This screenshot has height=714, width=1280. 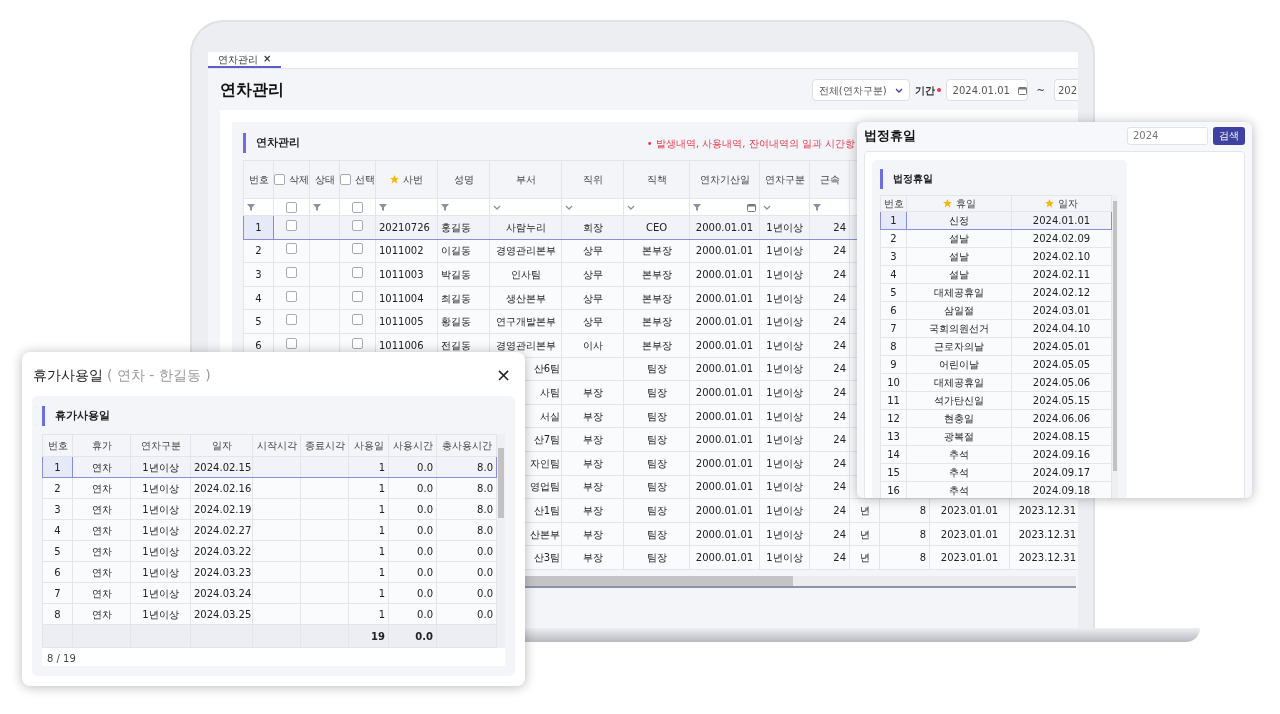 I want to click on section-title: 연차관리, so click(x=271, y=143).